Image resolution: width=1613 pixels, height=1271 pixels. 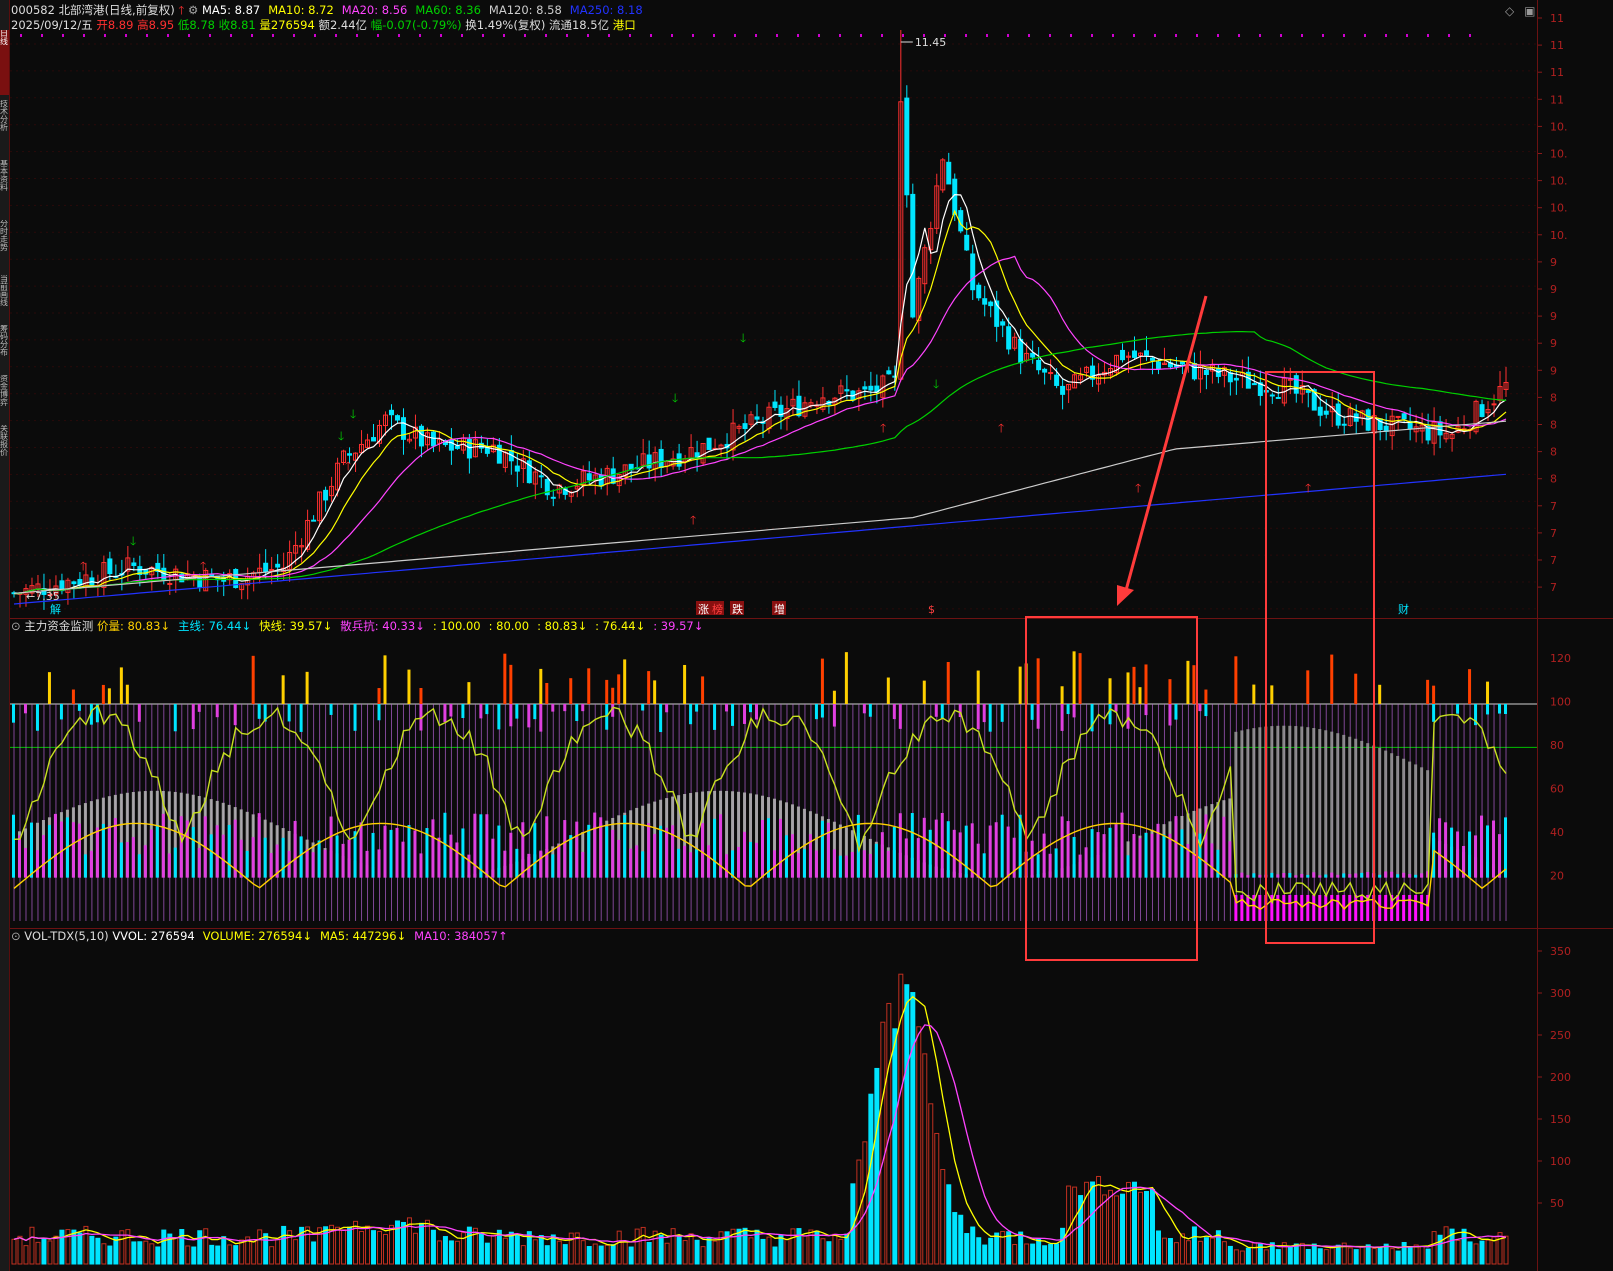 What do you see at coordinates (4, 187) in the screenshot?
I see `sidebar-item-basic-info: 基本资料` at bounding box center [4, 187].